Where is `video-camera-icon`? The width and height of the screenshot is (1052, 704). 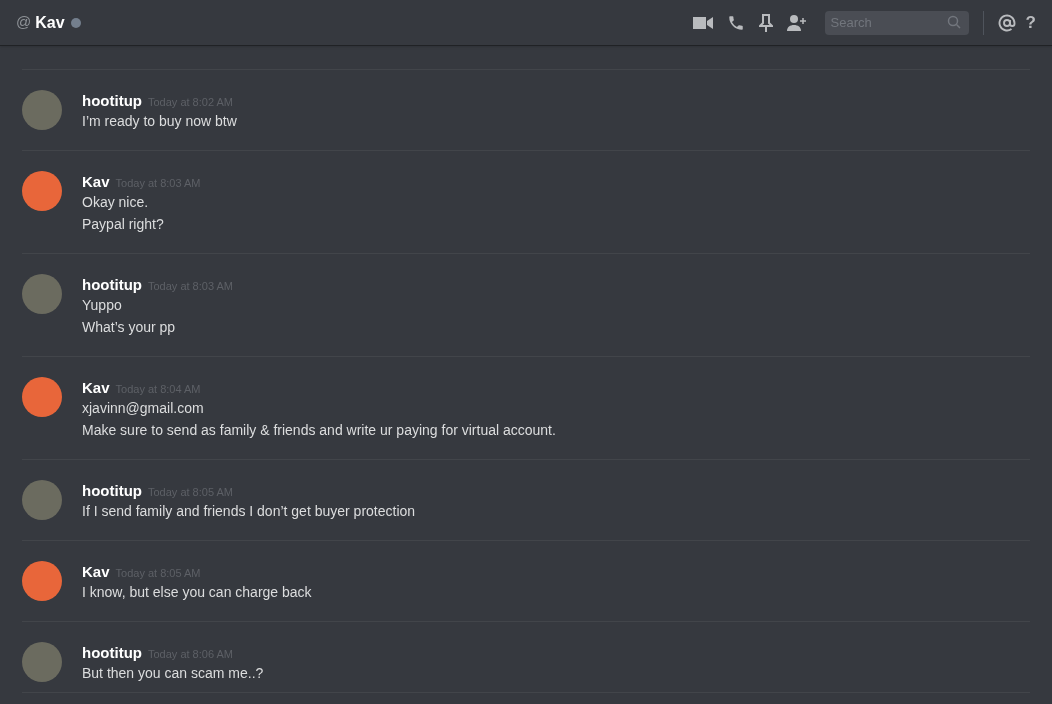
video-camera-icon is located at coordinates (702, 22).